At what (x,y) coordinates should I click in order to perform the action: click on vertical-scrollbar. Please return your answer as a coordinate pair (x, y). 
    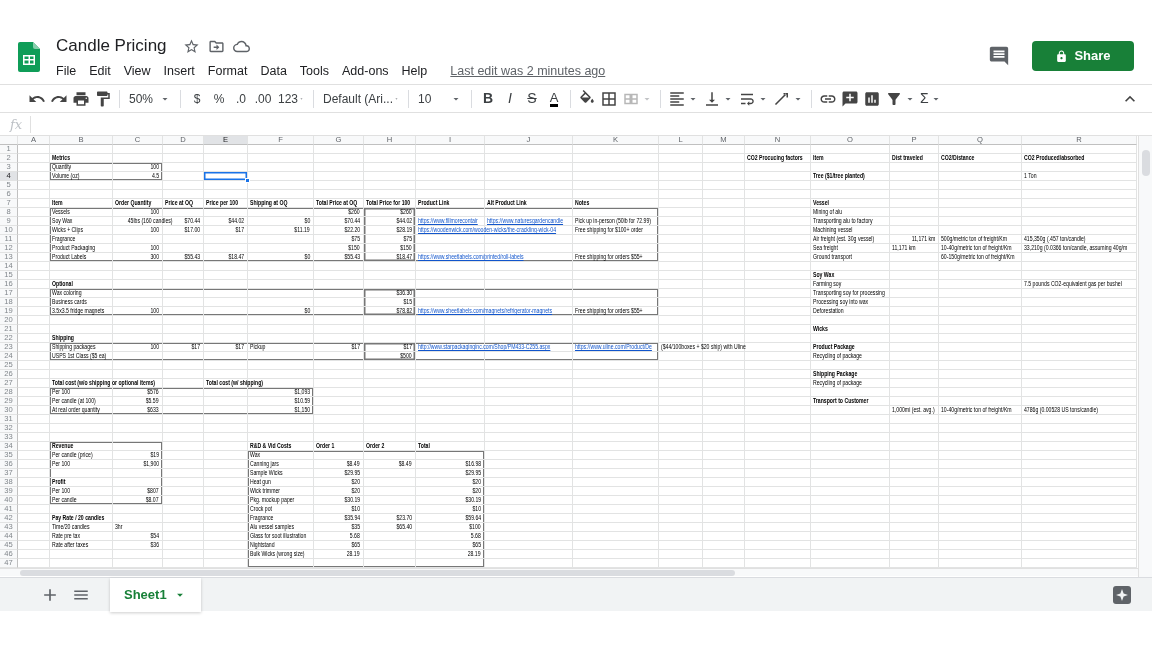
    Looking at the image, I should click on (1145, 163).